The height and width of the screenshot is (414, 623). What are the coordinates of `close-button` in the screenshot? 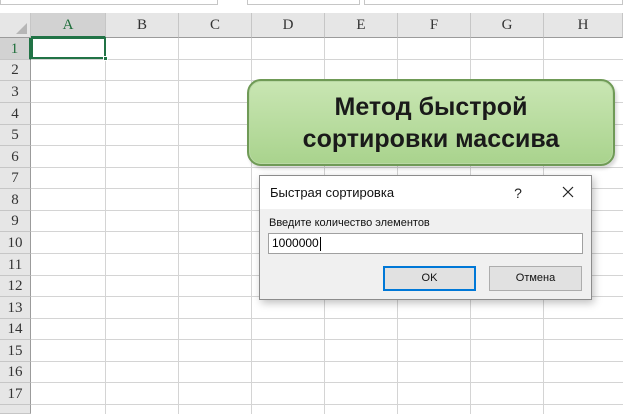 It's located at (568, 193).